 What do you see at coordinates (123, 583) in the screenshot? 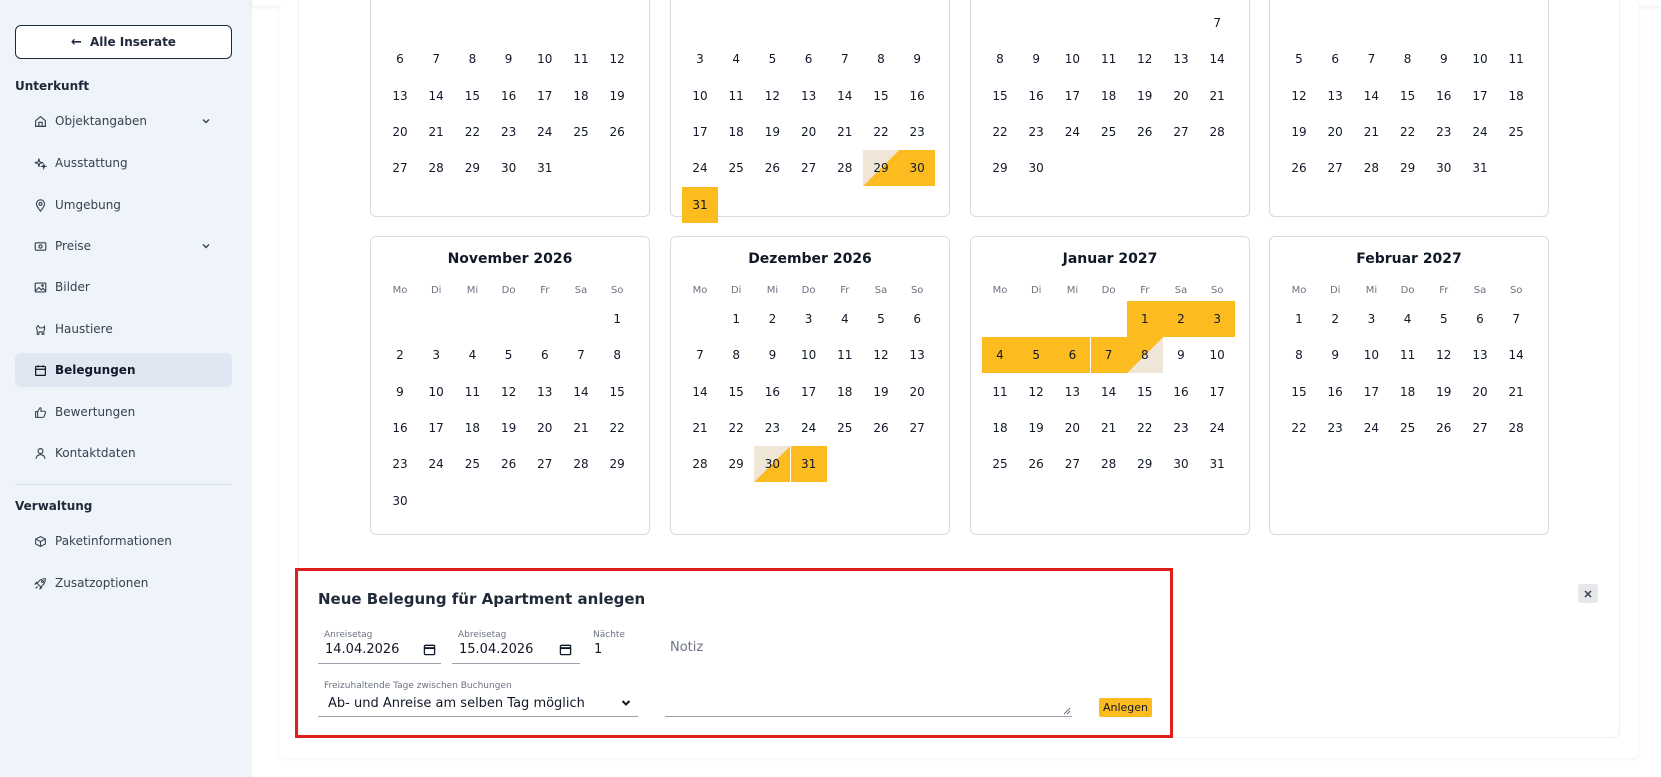
I see `sidebar-item-zusatzoptionen: Zusatzoptionen` at bounding box center [123, 583].